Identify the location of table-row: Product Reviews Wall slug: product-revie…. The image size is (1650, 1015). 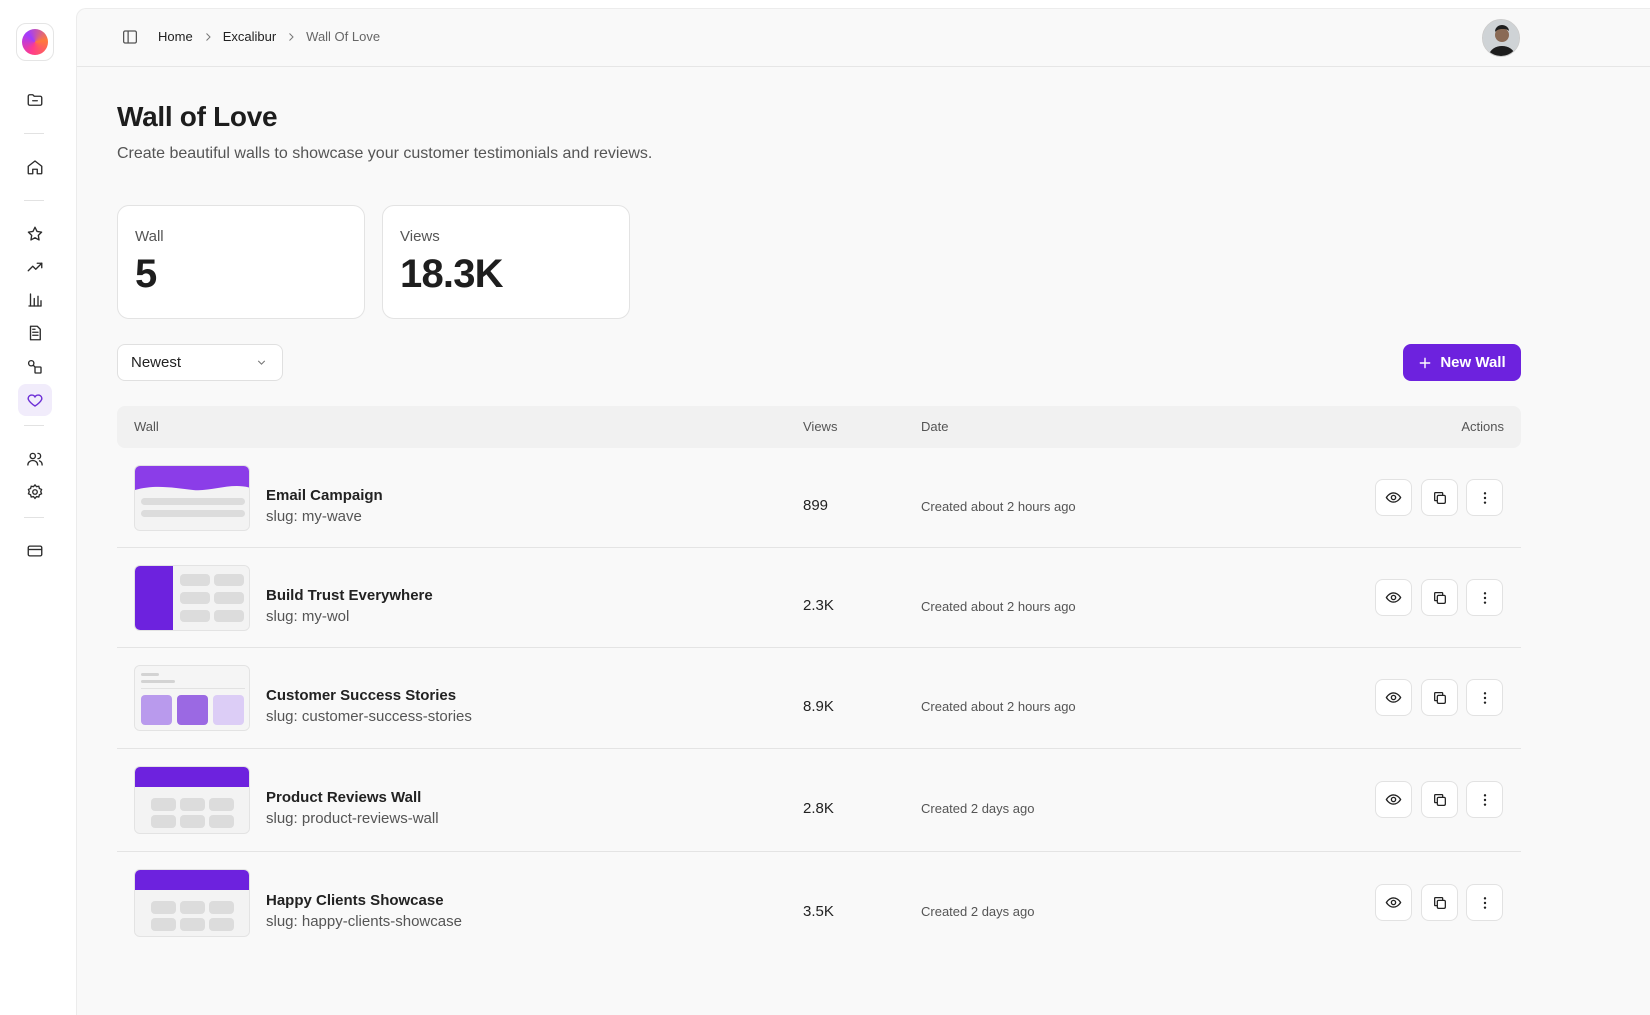
(819, 800).